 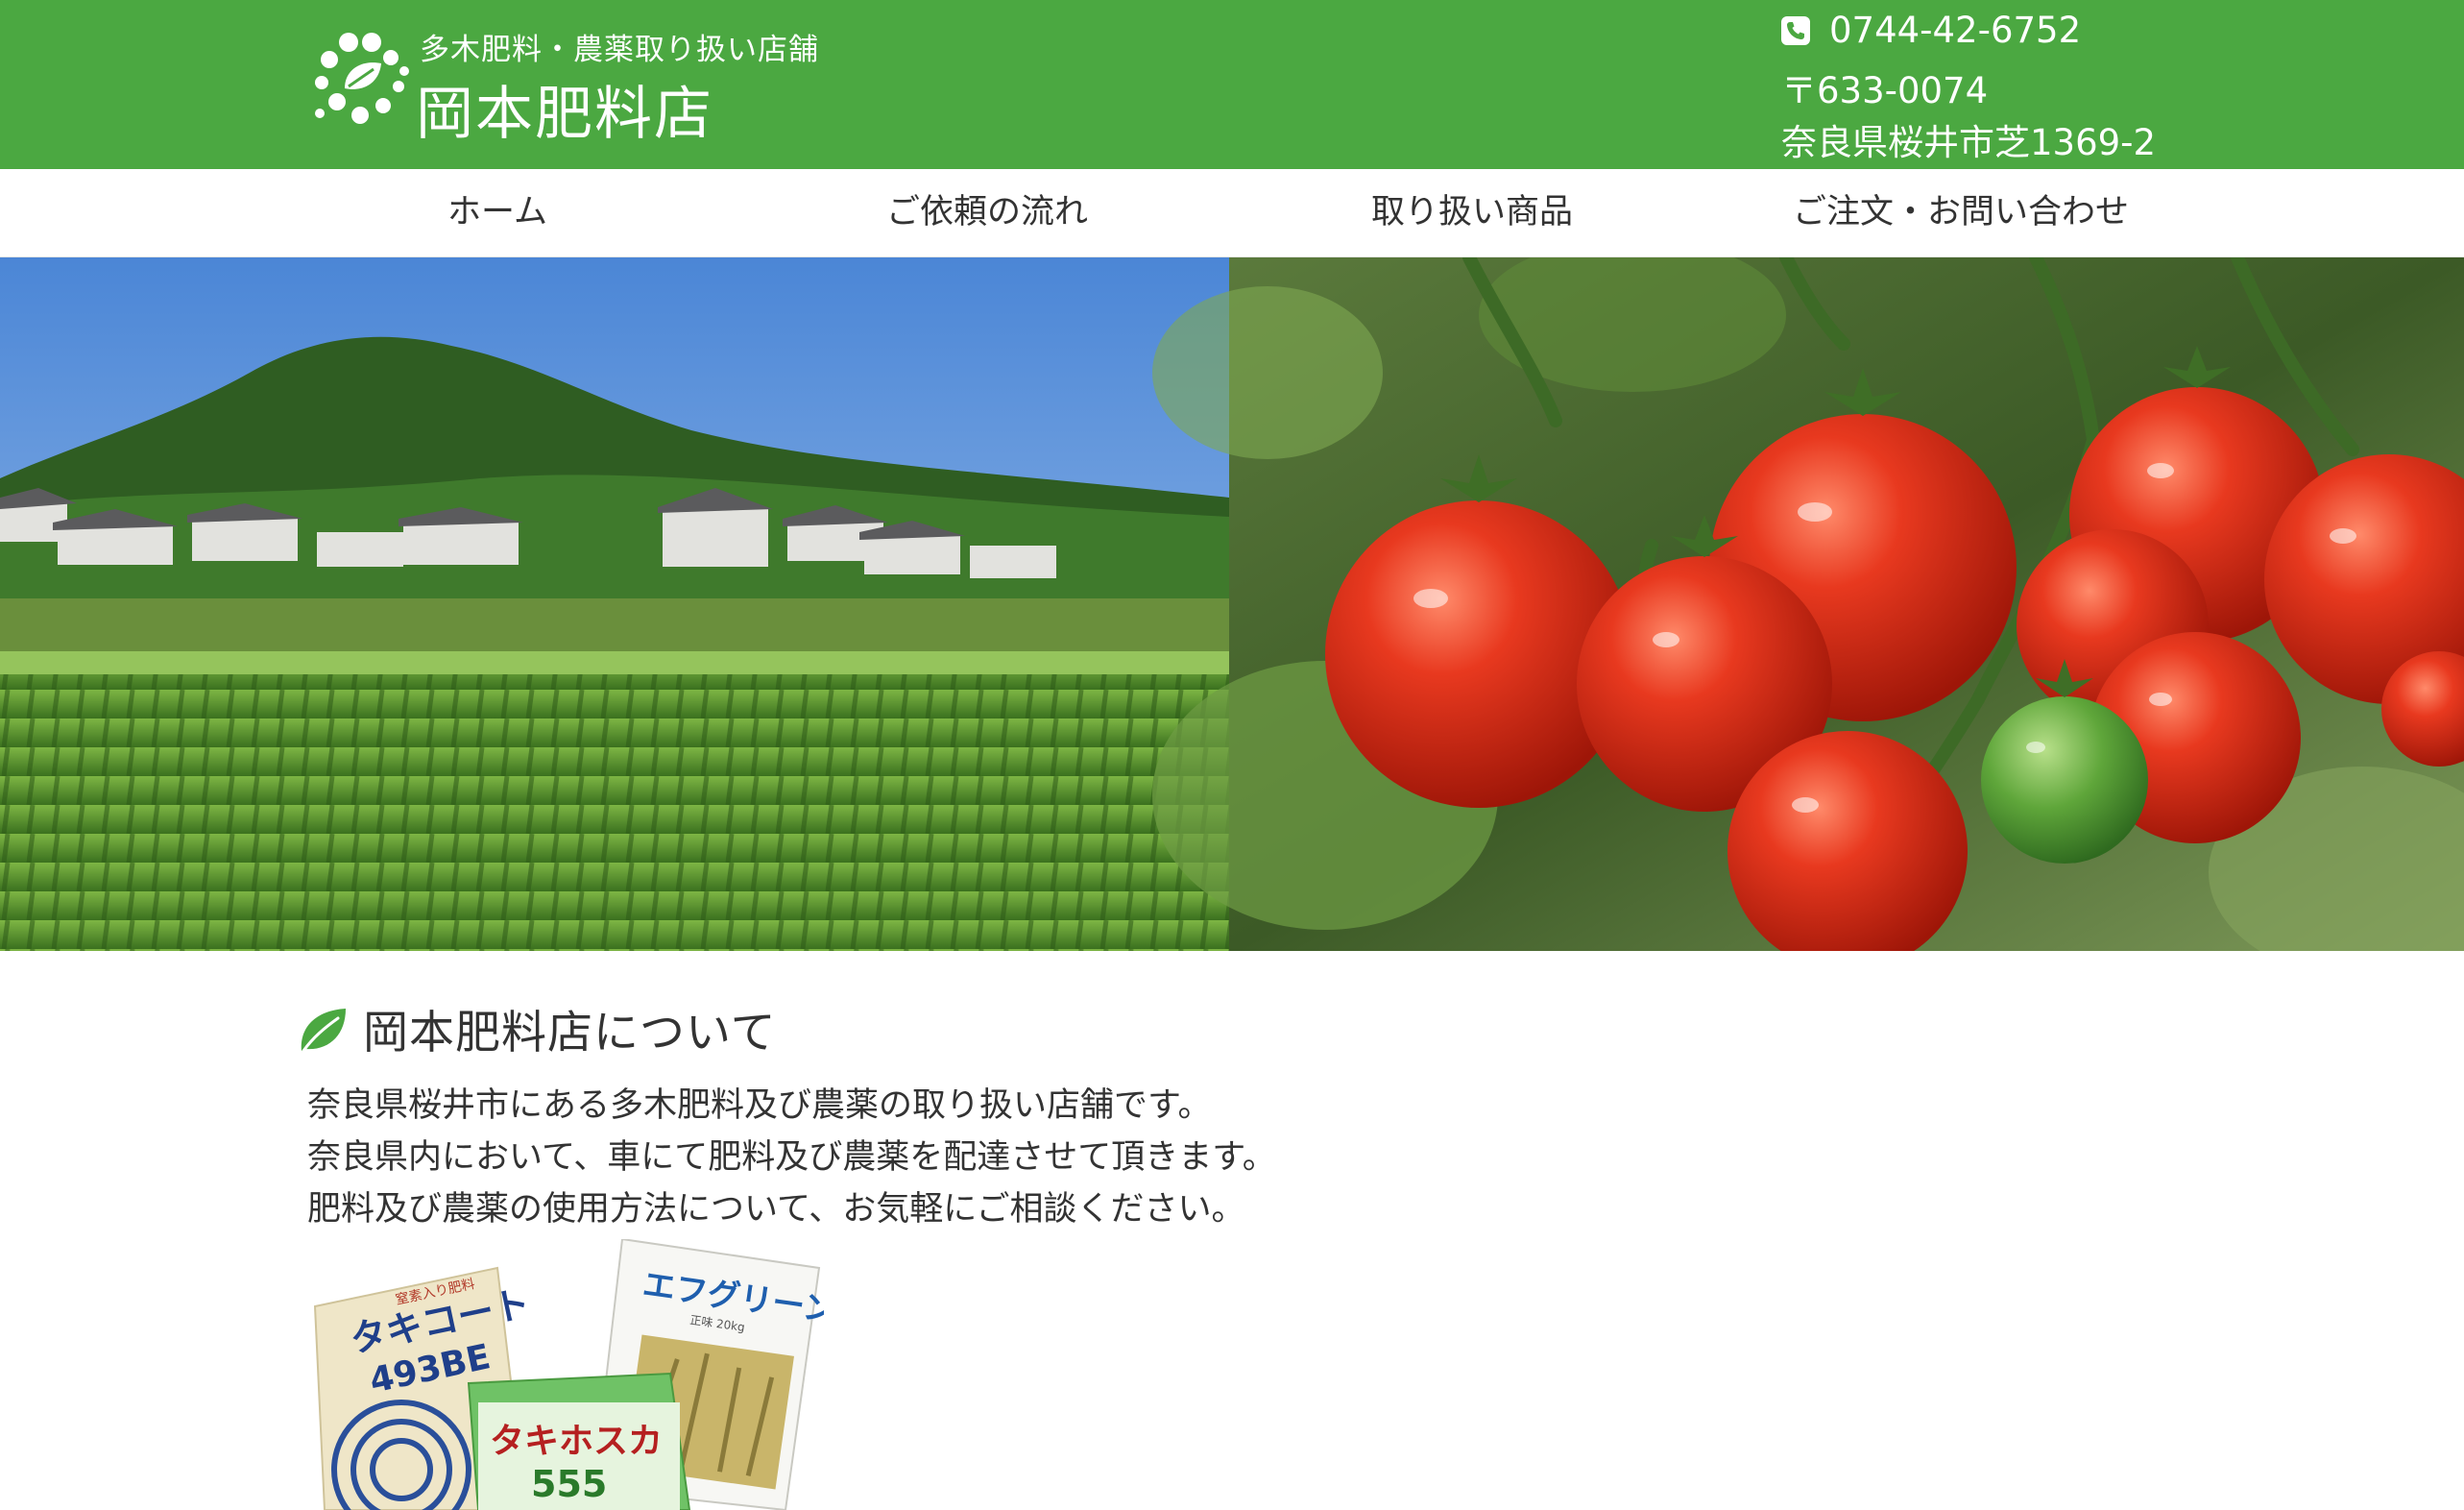 What do you see at coordinates (1795, 30) in the screenshot?
I see `phone-icon` at bounding box center [1795, 30].